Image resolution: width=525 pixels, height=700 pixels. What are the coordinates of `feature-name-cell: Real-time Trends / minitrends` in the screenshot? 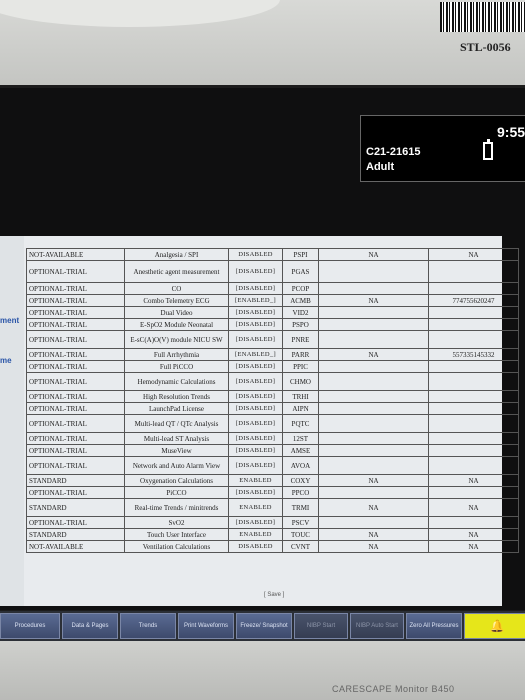 It's located at (176, 507).